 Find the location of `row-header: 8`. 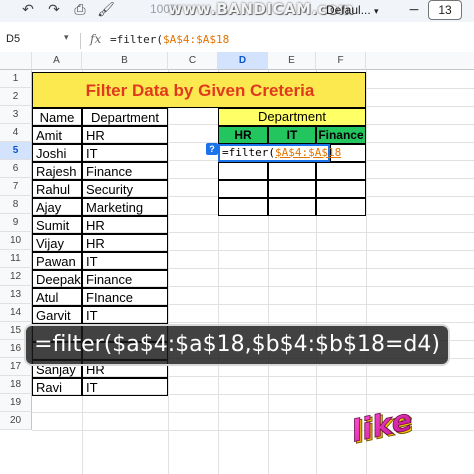

row-header: 8 is located at coordinates (16, 205).